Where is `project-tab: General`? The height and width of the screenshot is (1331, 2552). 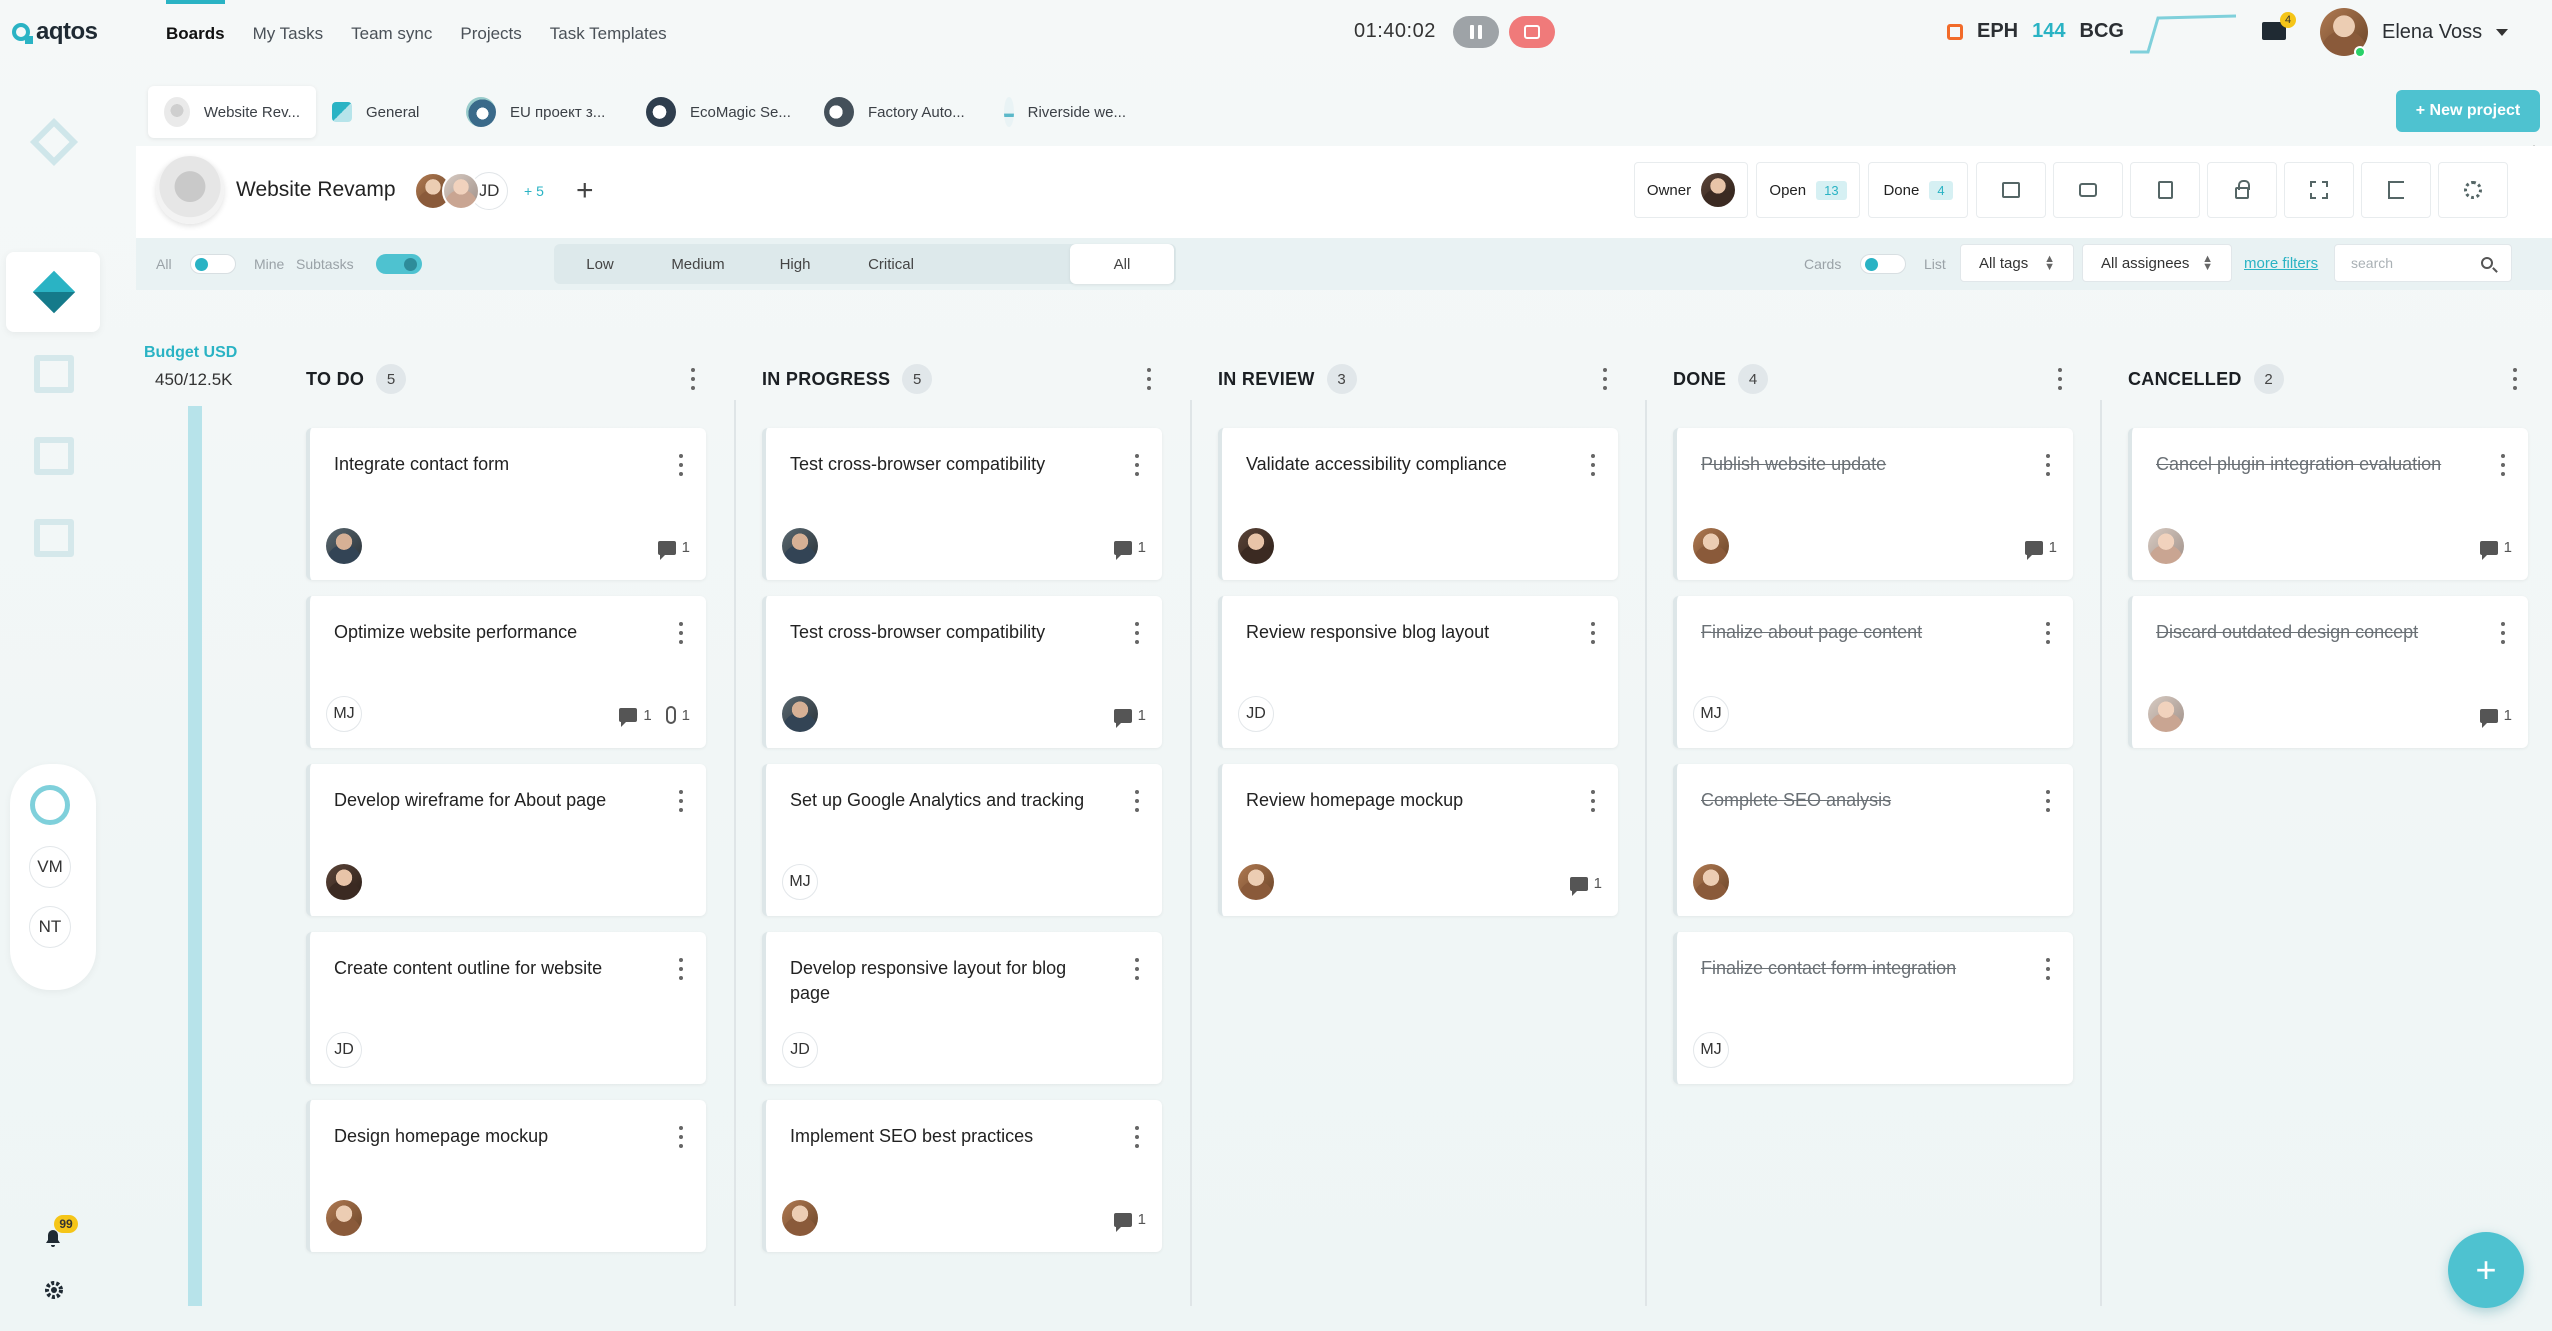 project-tab: General is located at coordinates (383, 112).